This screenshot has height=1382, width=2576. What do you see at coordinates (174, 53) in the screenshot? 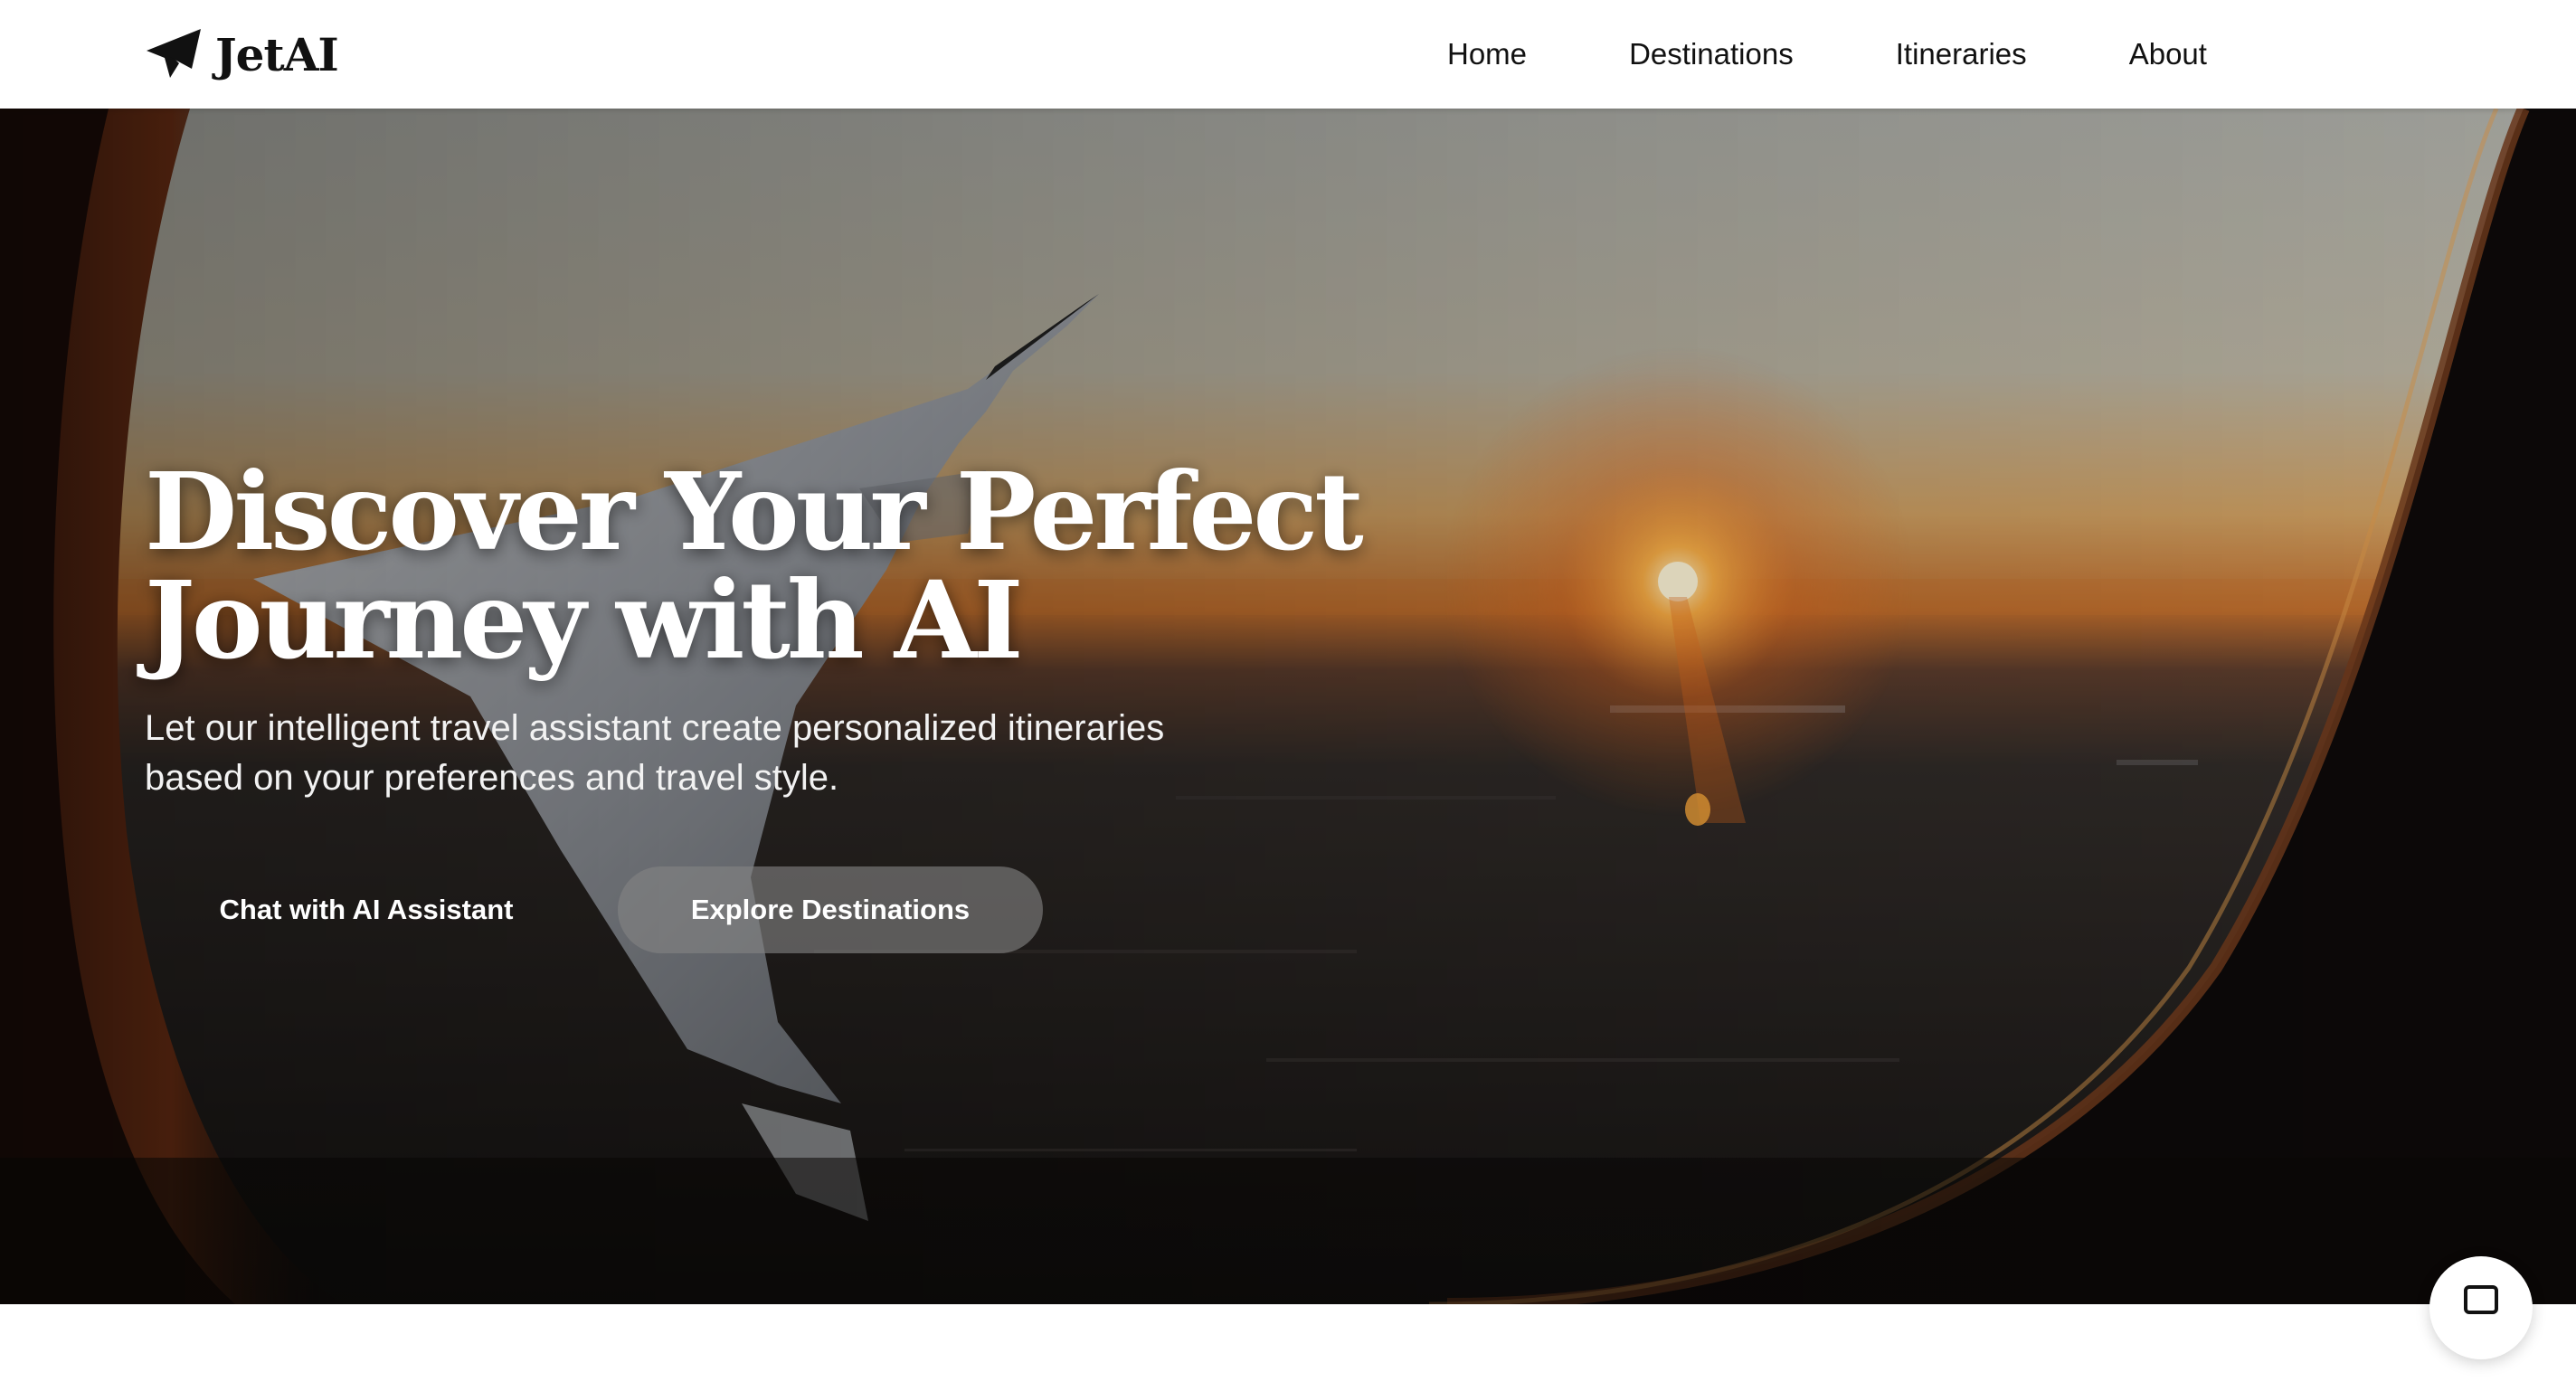
I see `paper-plane-icon` at bounding box center [174, 53].